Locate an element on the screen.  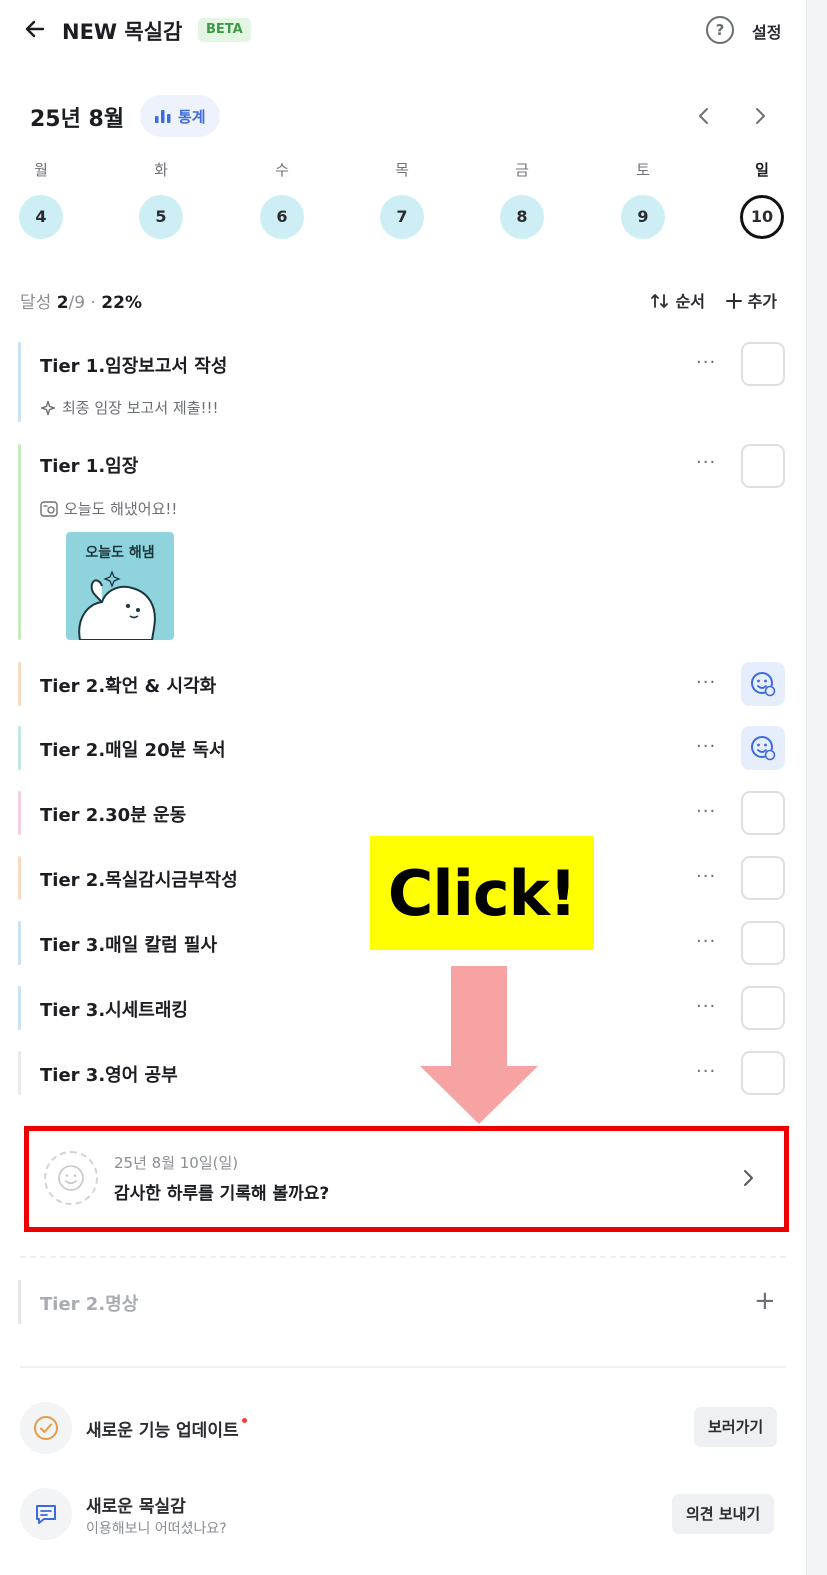
day-number: 6 is located at coordinates (282, 217).